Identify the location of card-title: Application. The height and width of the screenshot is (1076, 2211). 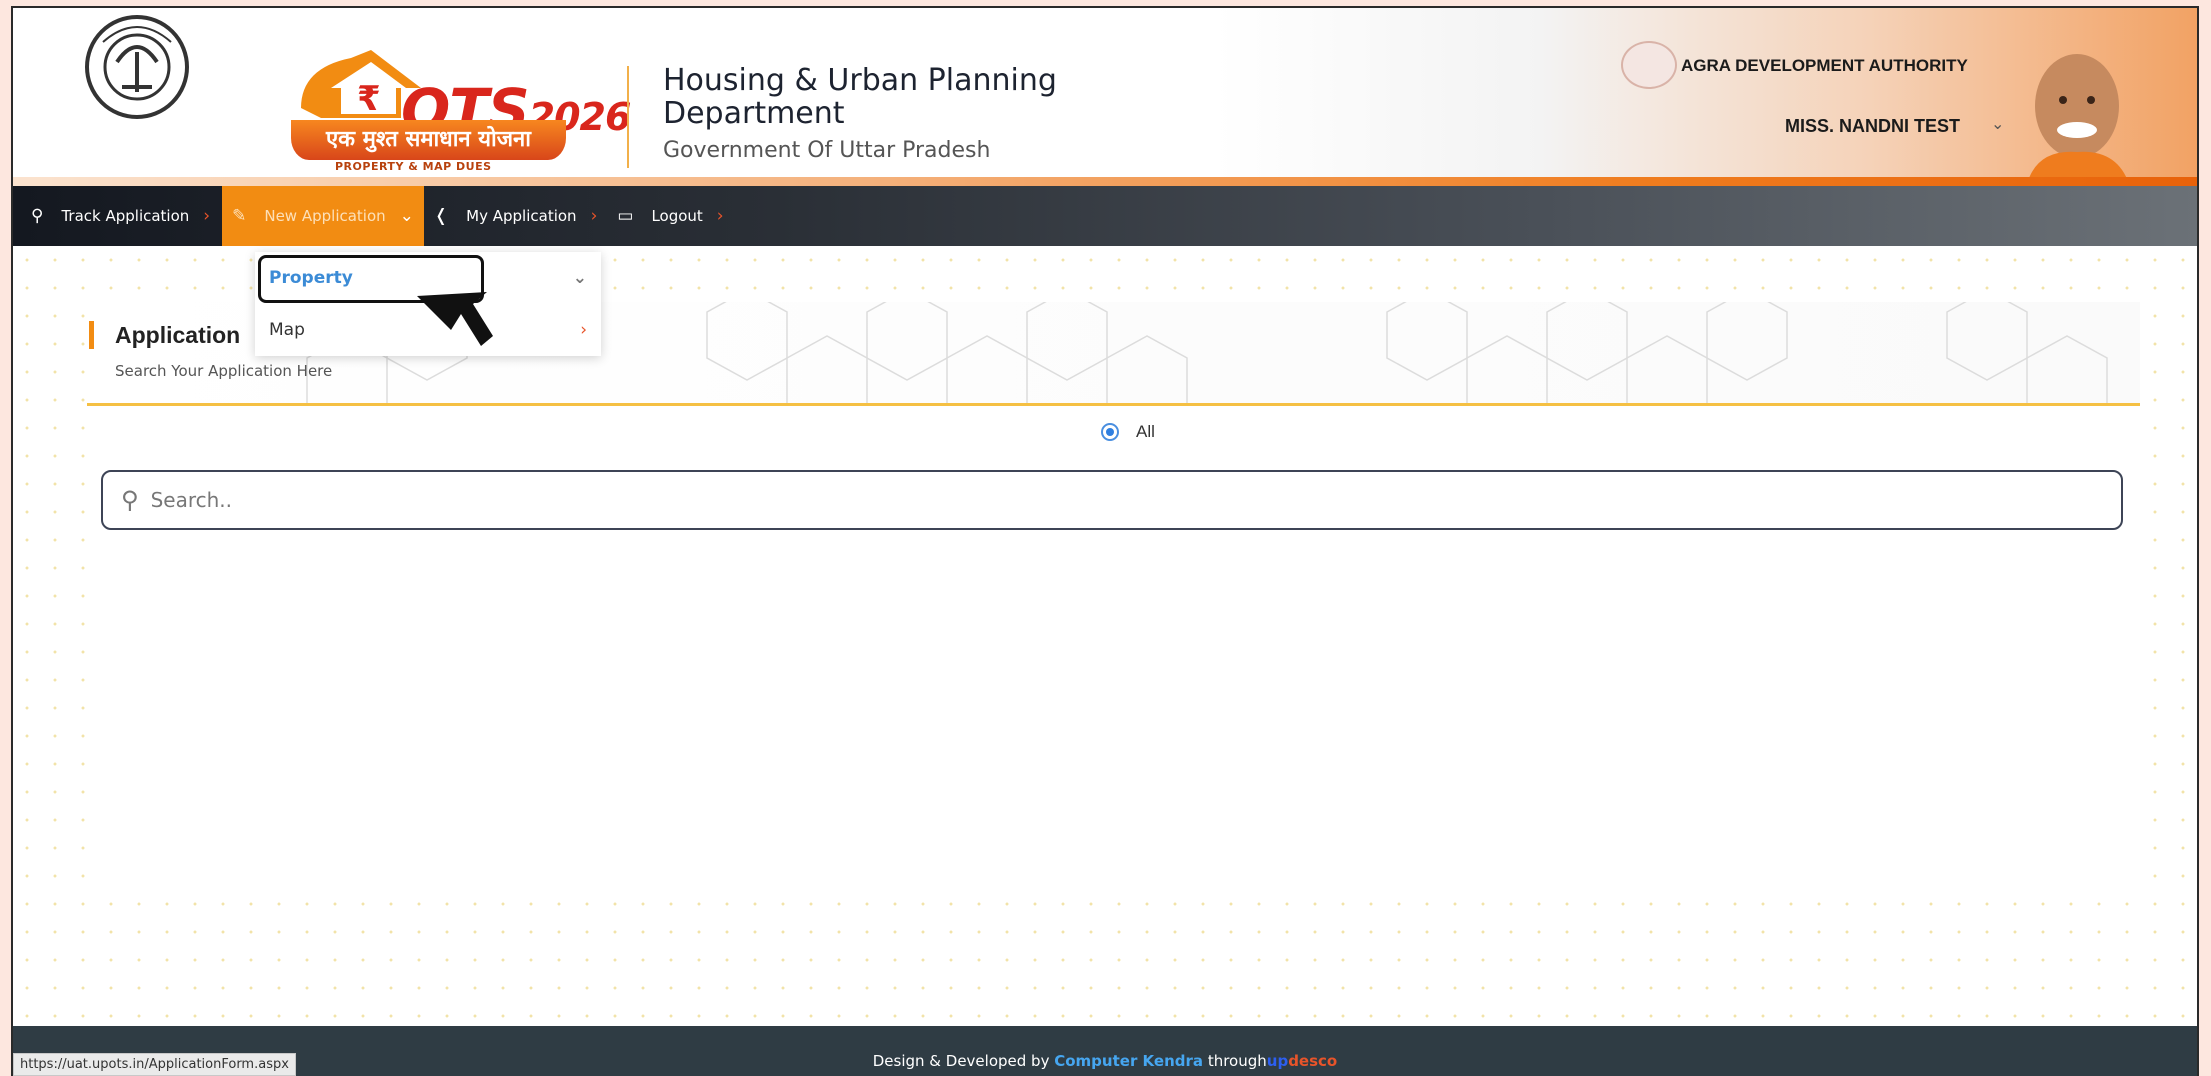
(178, 335).